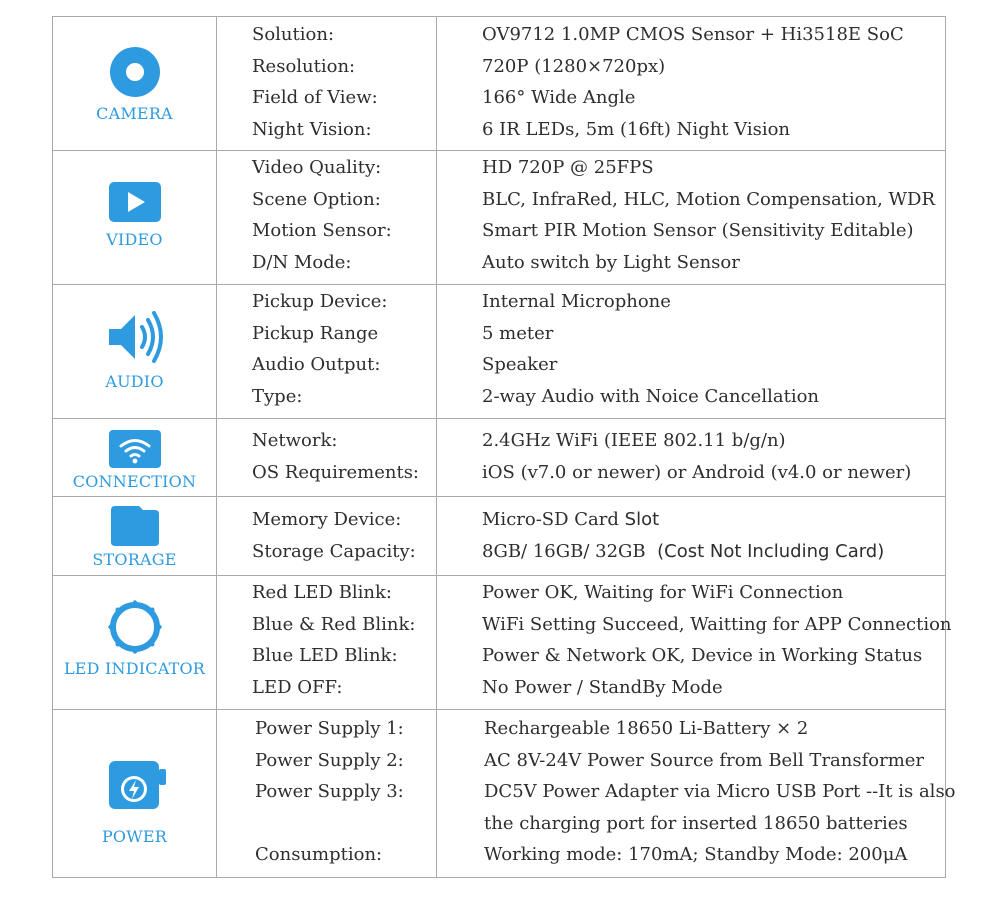 Image resolution: width=1000 pixels, height=898 pixels. I want to click on spec-value: 2-way Audio with Noice Cancellation, so click(650, 396).